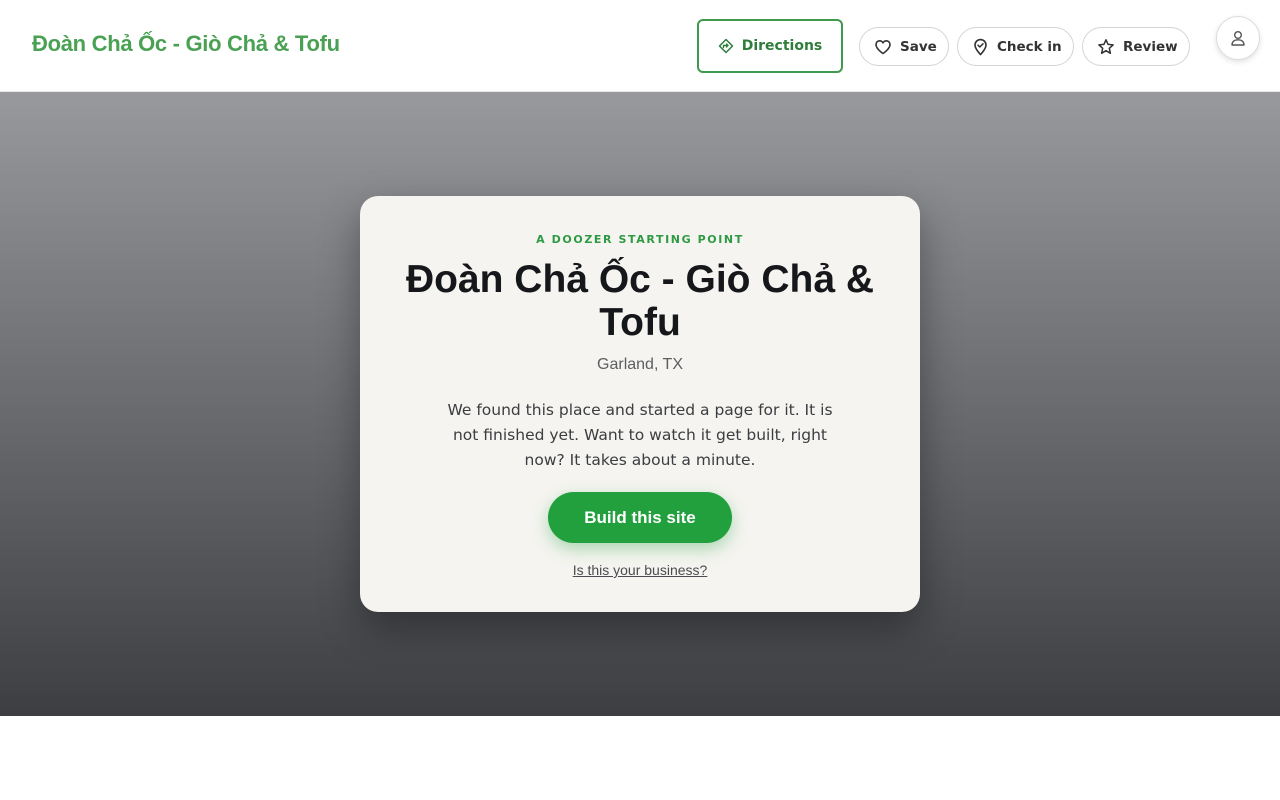  Describe the element at coordinates (640, 301) in the screenshot. I see `business-title: Đoàn Chả Ốc - Giò Chả & Tofu` at that location.